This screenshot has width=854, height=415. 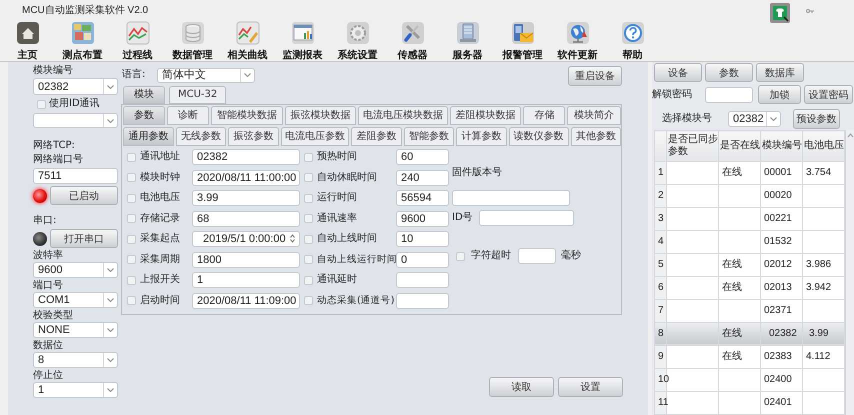 What do you see at coordinates (412, 41) in the screenshot?
I see `toolbar-button: 传感器` at bounding box center [412, 41].